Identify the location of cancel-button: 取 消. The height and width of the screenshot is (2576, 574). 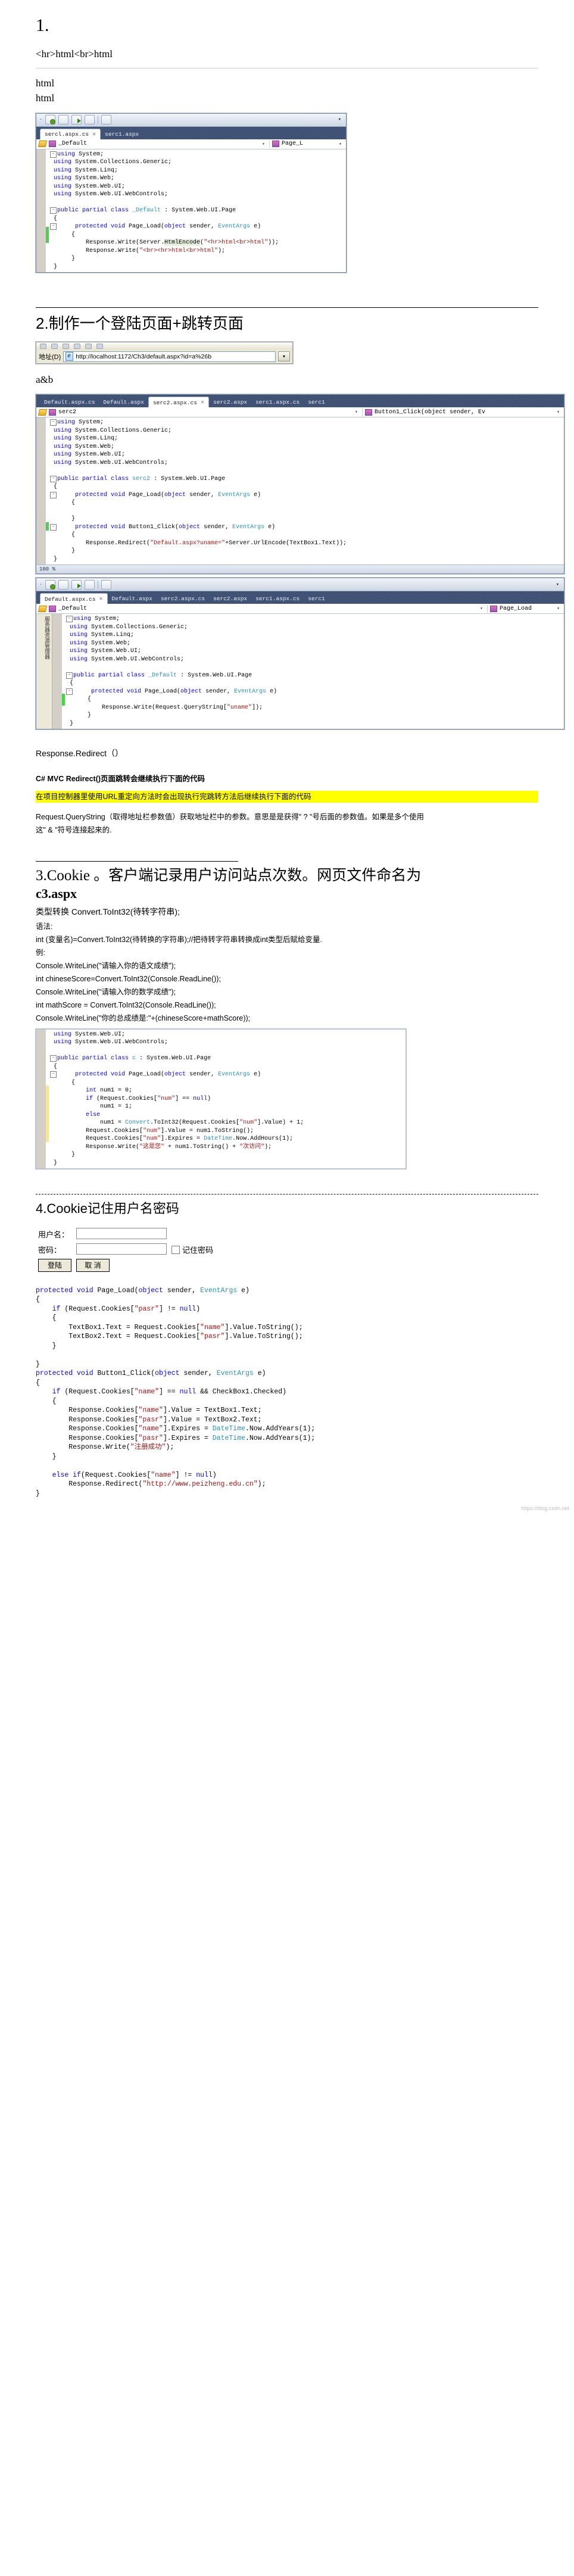
(93, 1265).